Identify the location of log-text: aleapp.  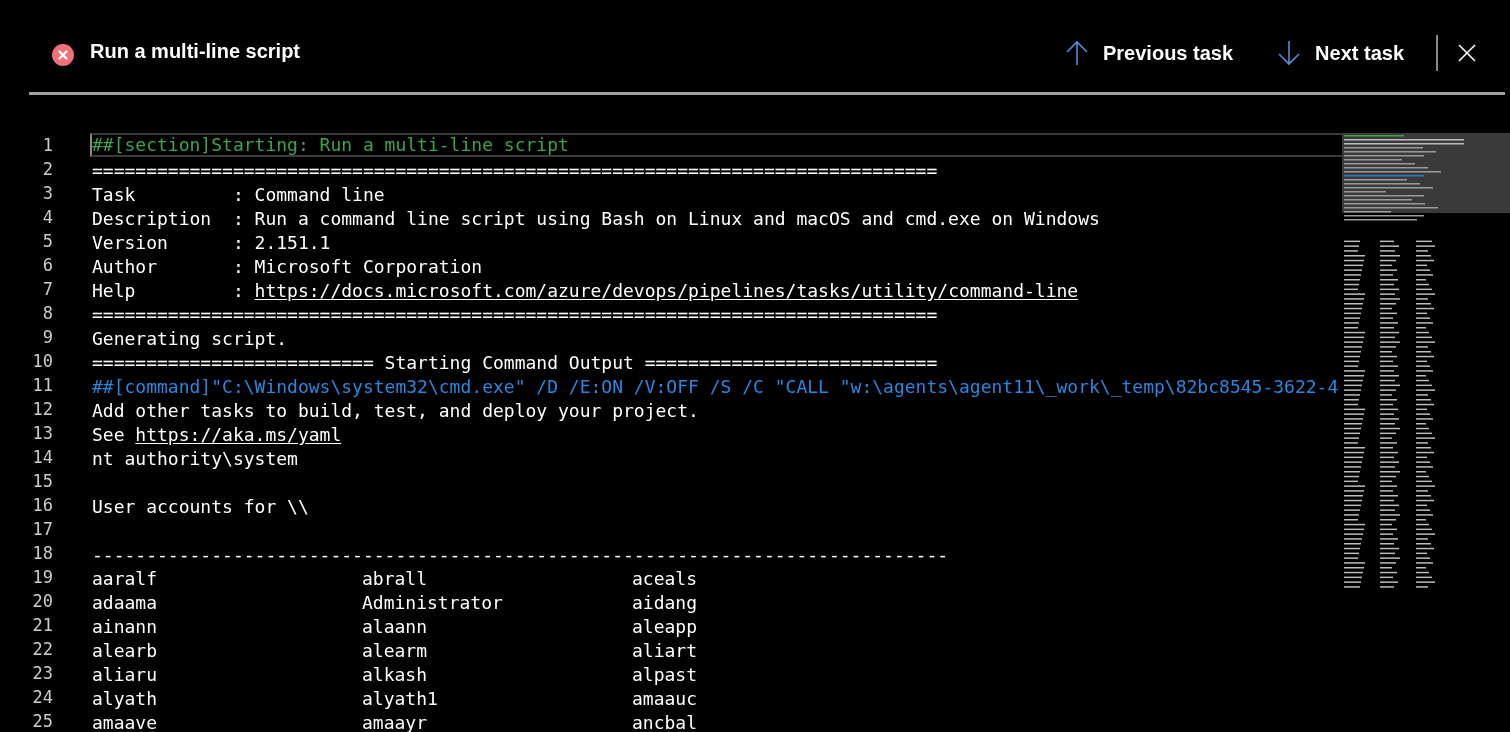
(665, 625).